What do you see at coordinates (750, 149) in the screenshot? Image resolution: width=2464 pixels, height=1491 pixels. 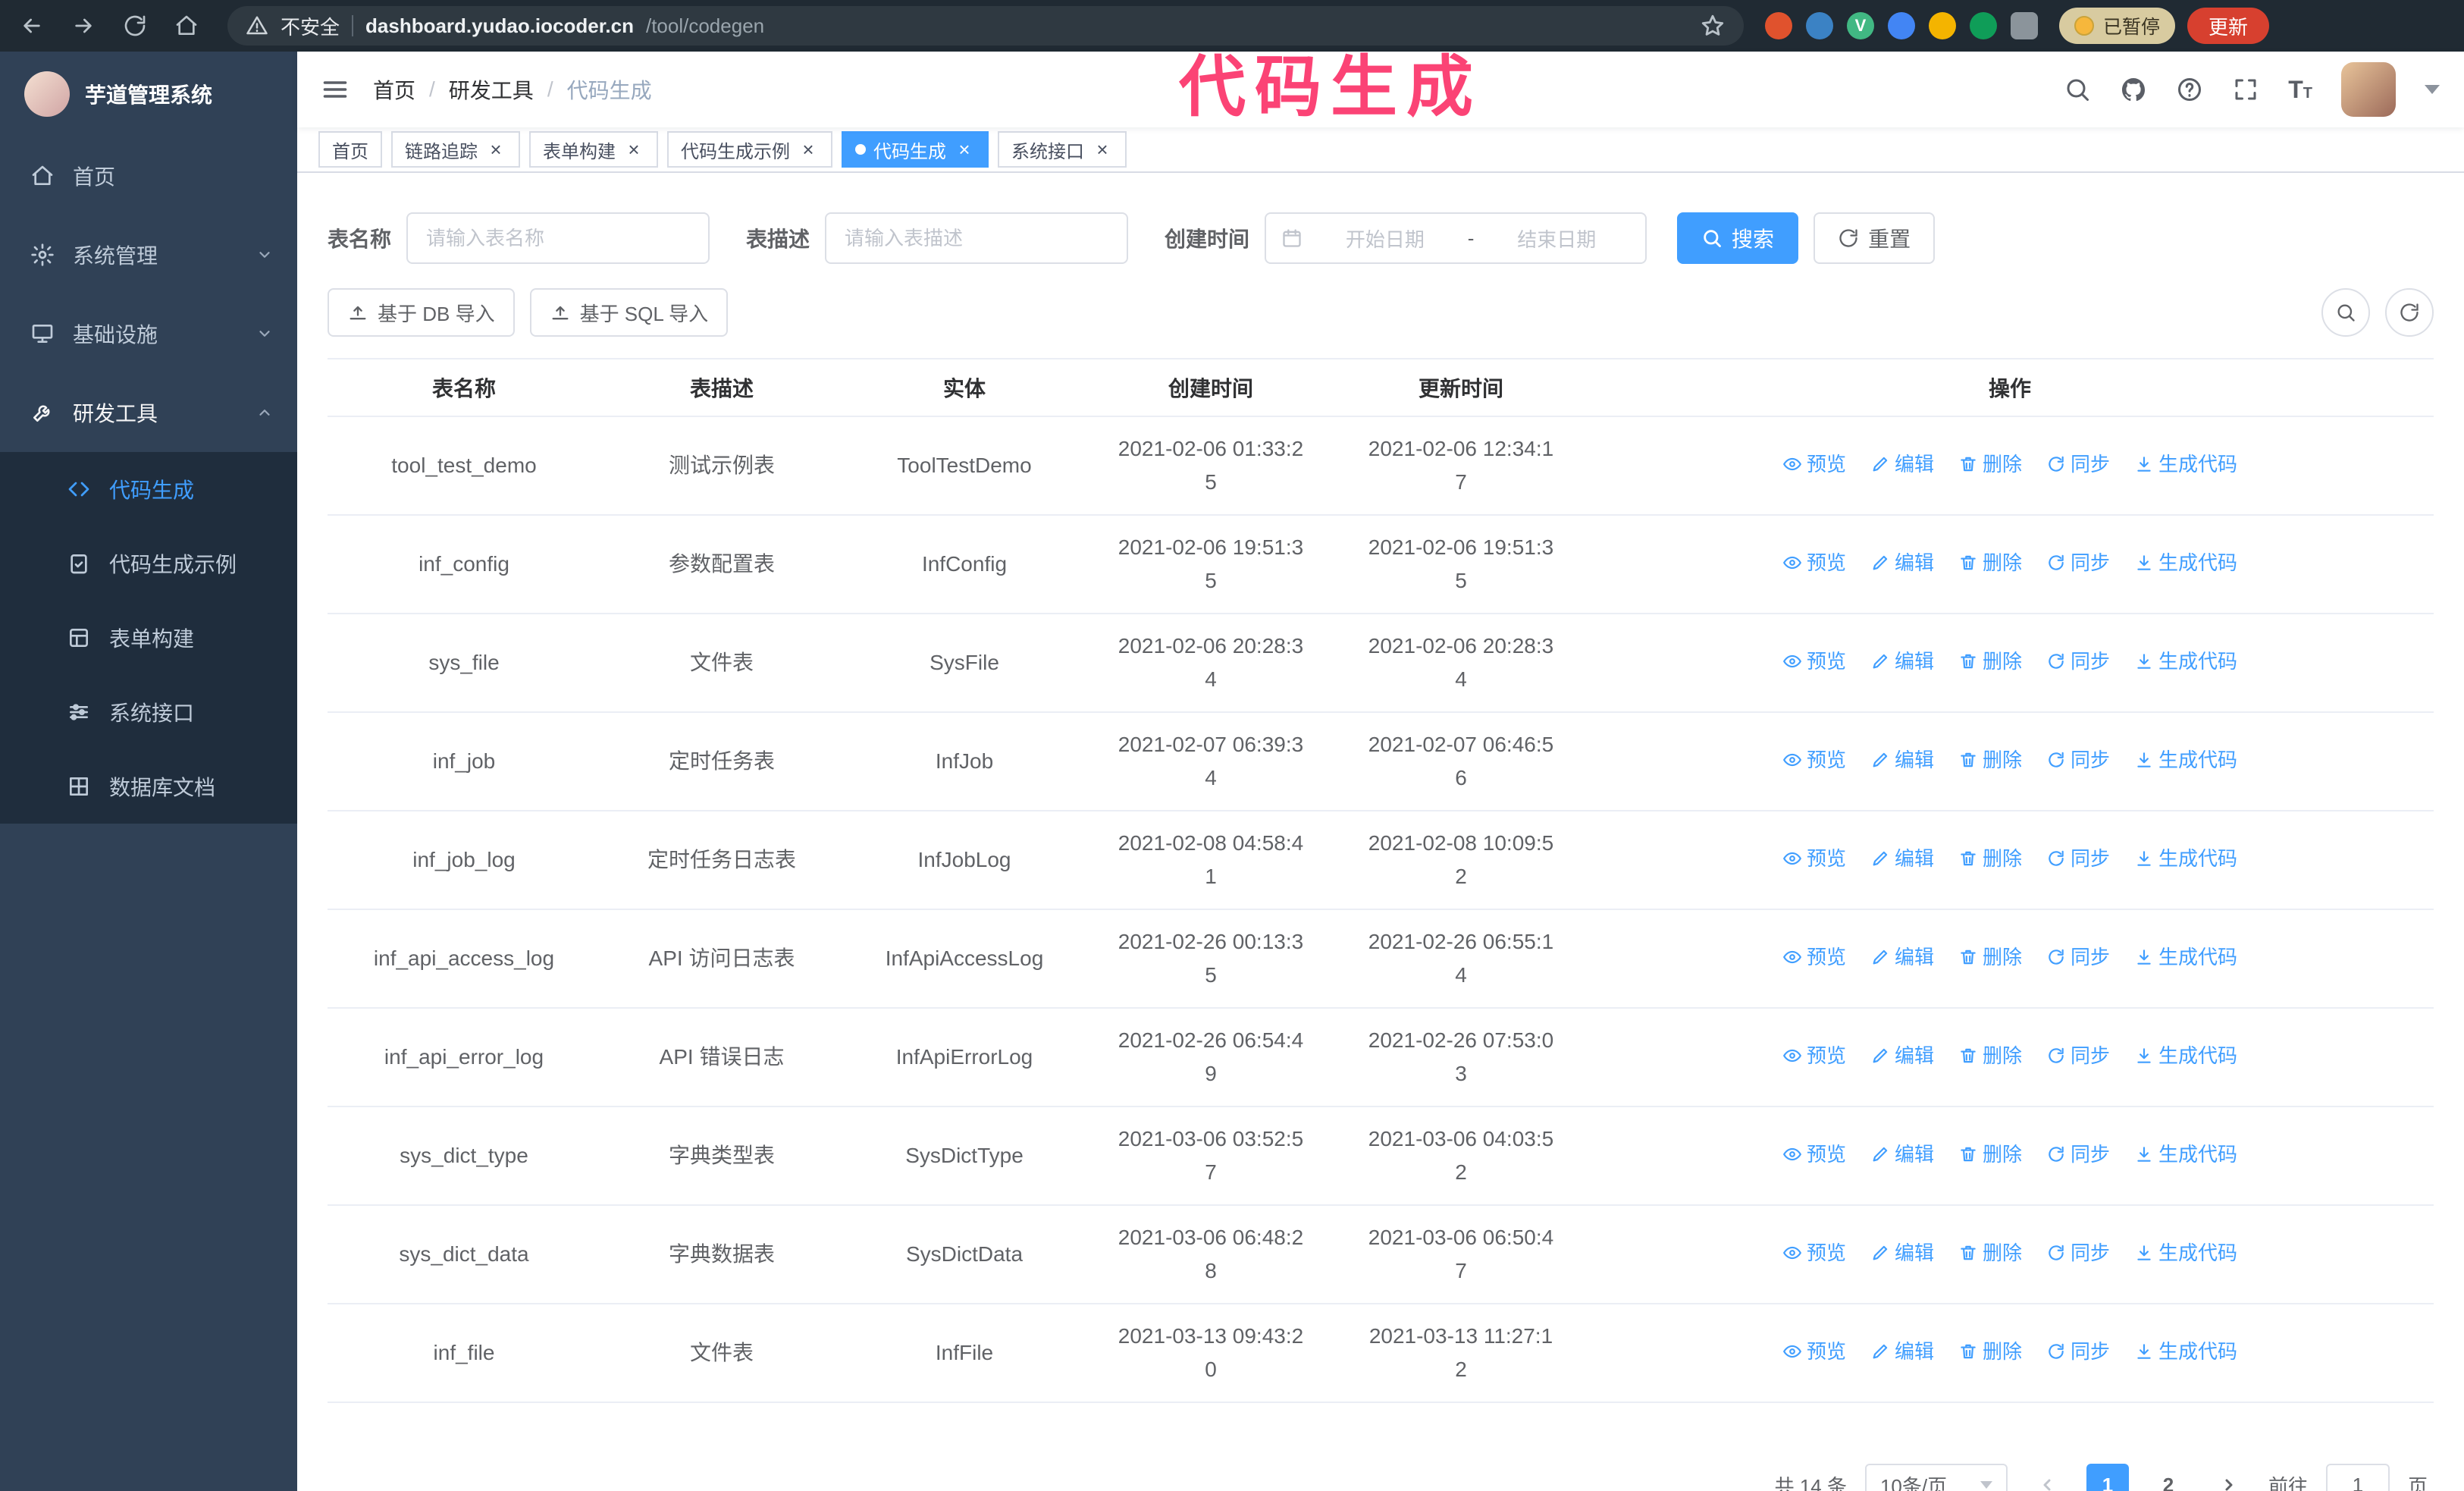 I see `tab-codegen-example: 代码生成示例 ×` at bounding box center [750, 149].